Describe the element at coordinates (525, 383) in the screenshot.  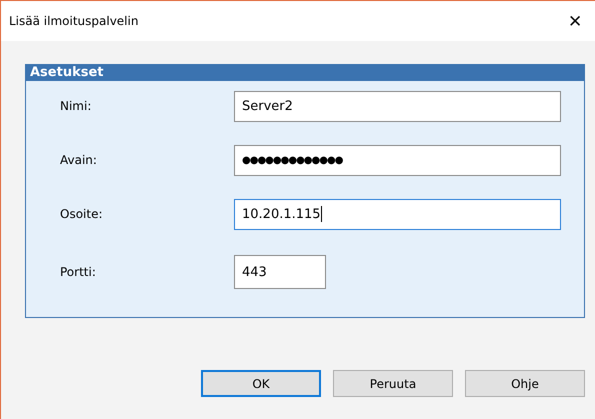
I see `dialog-button: Ohje` at that location.